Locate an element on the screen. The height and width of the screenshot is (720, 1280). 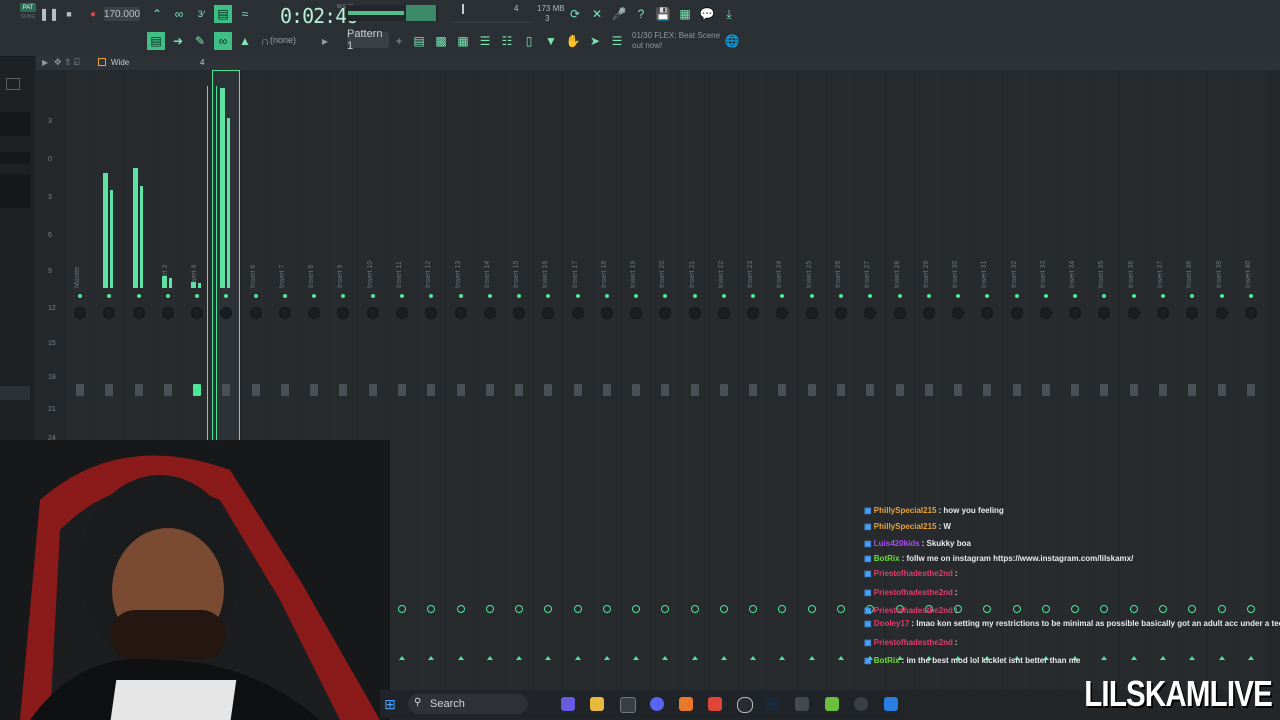
chat-icon: 💬 is located at coordinates (707, 14).